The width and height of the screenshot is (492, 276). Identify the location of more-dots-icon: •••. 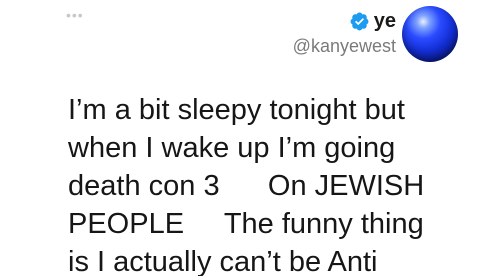
(75, 15).